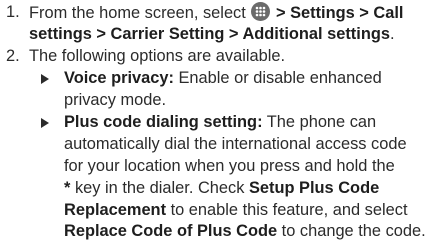  Describe the element at coordinates (13, 12) in the screenshot. I see `step-number: 1.` at that location.